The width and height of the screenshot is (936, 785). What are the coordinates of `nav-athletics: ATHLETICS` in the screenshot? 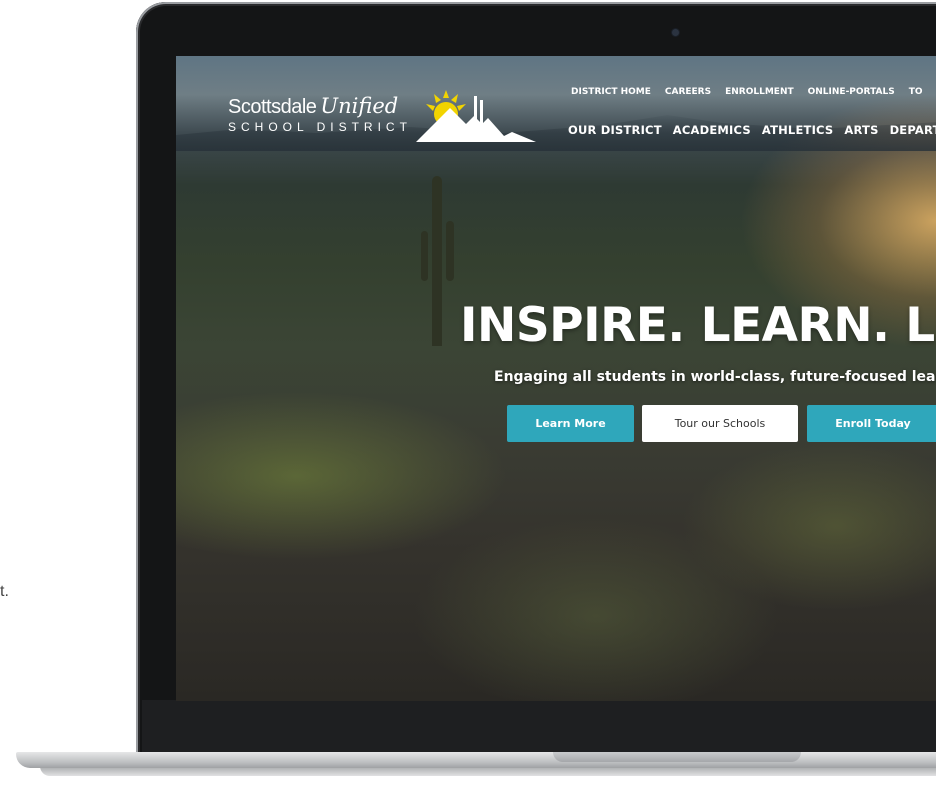 It's located at (798, 130).